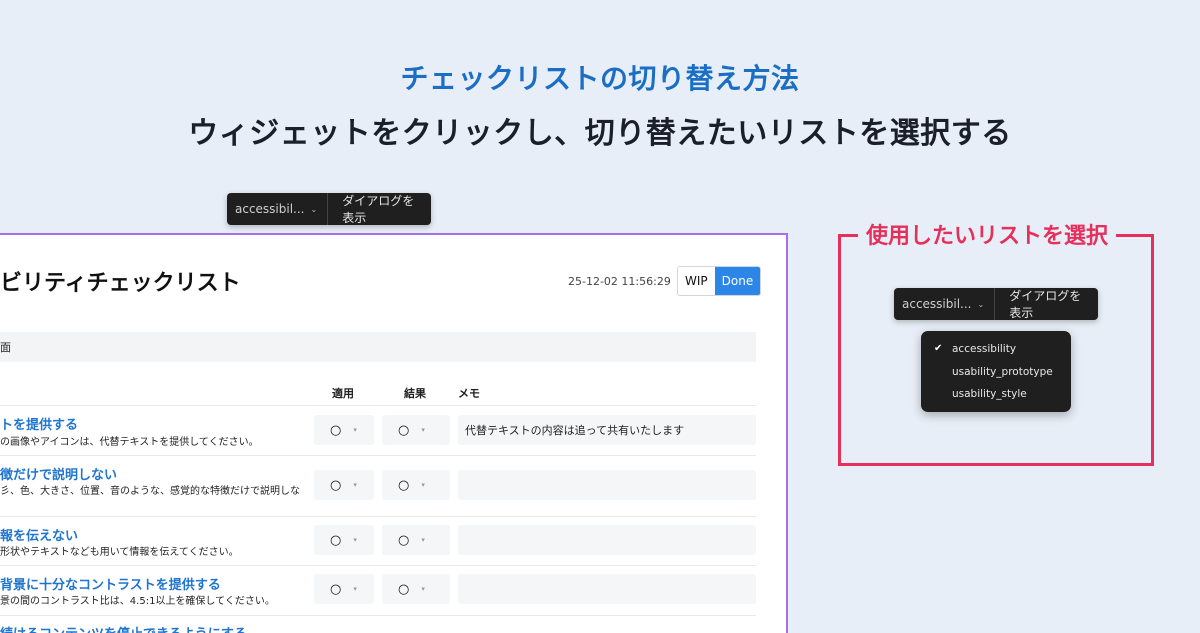 This screenshot has height=633, width=1200. What do you see at coordinates (938, 348) in the screenshot?
I see `check-icon: ✔` at bounding box center [938, 348].